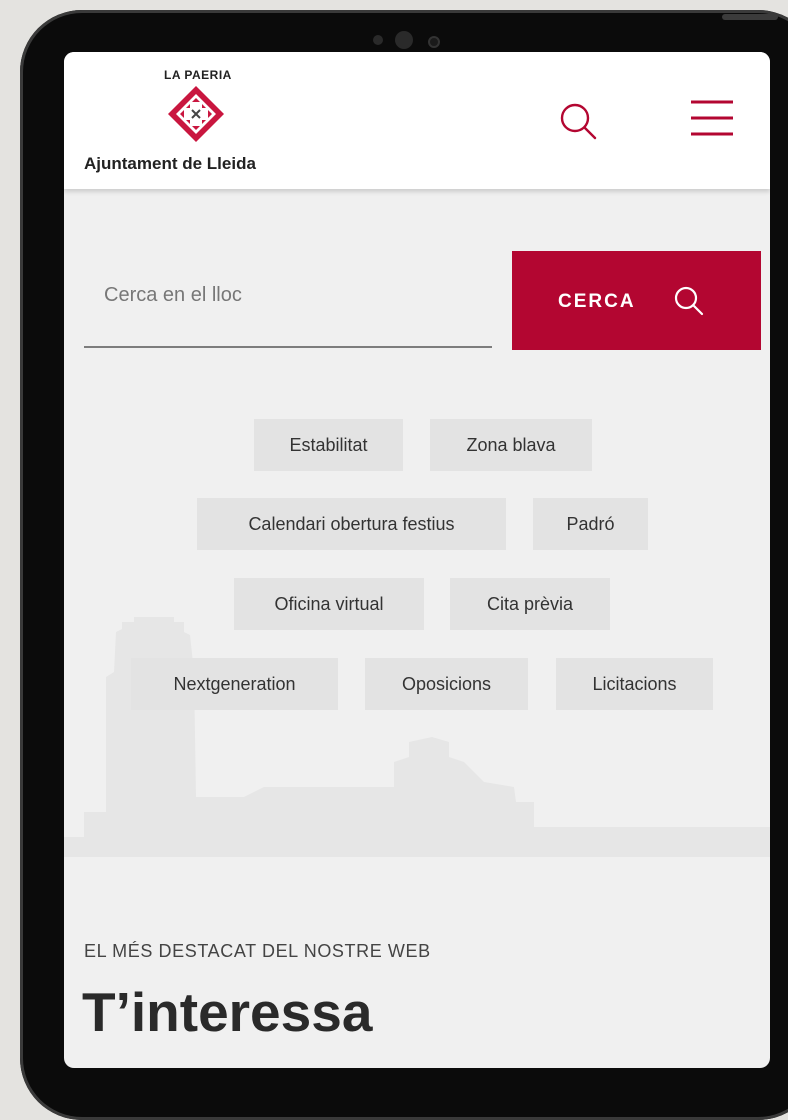 The height and width of the screenshot is (1120, 788). Describe the element at coordinates (329, 604) in the screenshot. I see `quick-link-chip: Oficina virtual` at that location.